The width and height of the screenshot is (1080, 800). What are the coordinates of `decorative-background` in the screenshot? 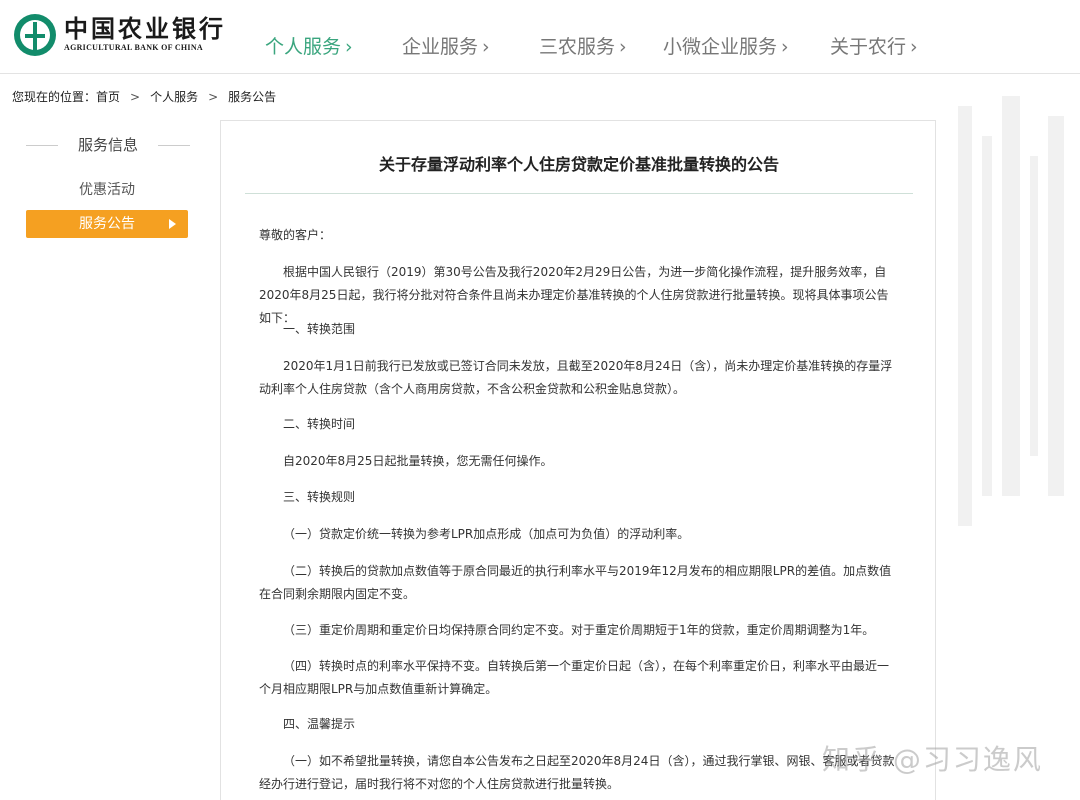 It's located at (1009, 311).